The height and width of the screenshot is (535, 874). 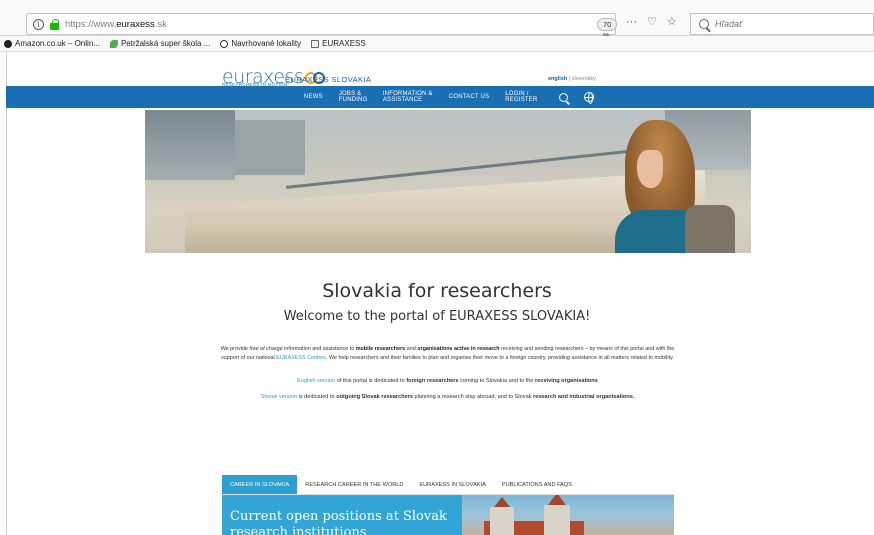 What do you see at coordinates (607, 29) in the screenshot?
I see `zoom-level-badge: 70 %` at bounding box center [607, 29].